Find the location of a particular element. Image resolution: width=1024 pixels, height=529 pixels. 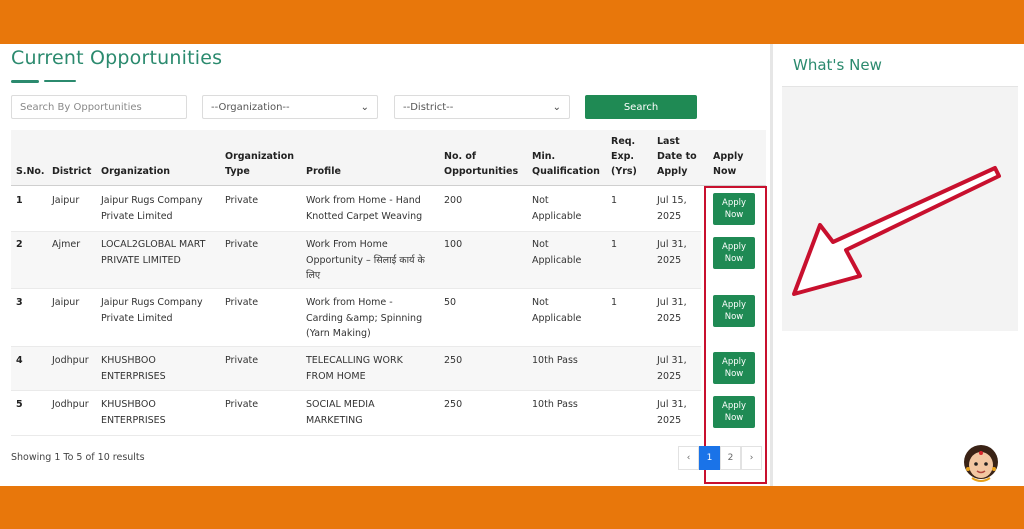

header-org-type-line1: Organization is located at coordinates (260, 156).